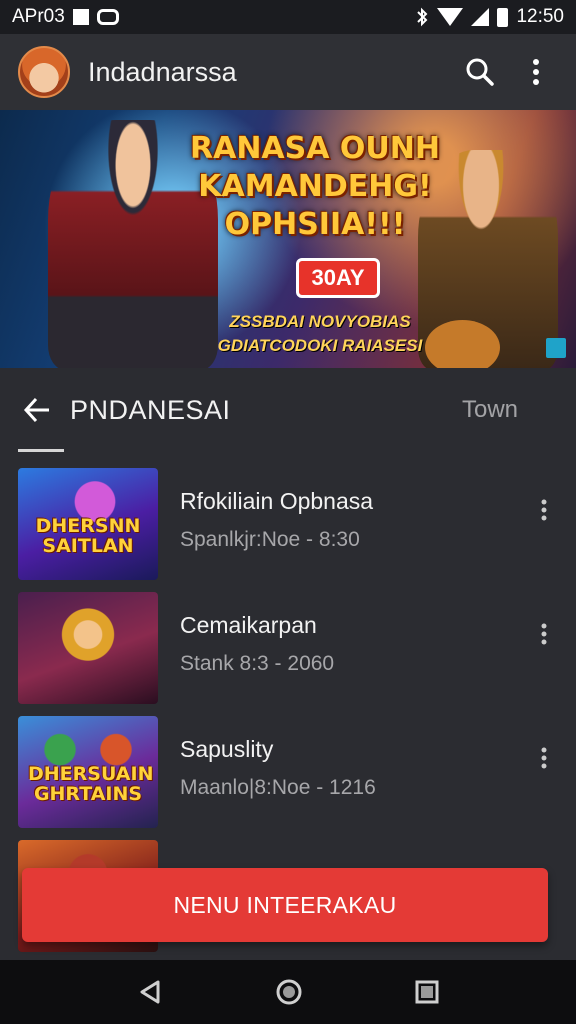  I want to click on banner-corner-icon, so click(556, 348).